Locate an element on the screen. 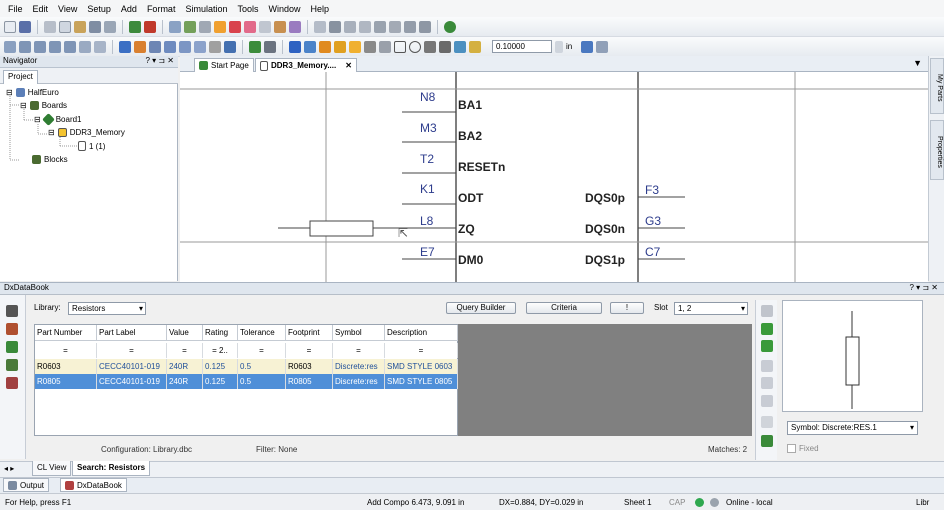  add-part-icon is located at coordinates (310, 46).